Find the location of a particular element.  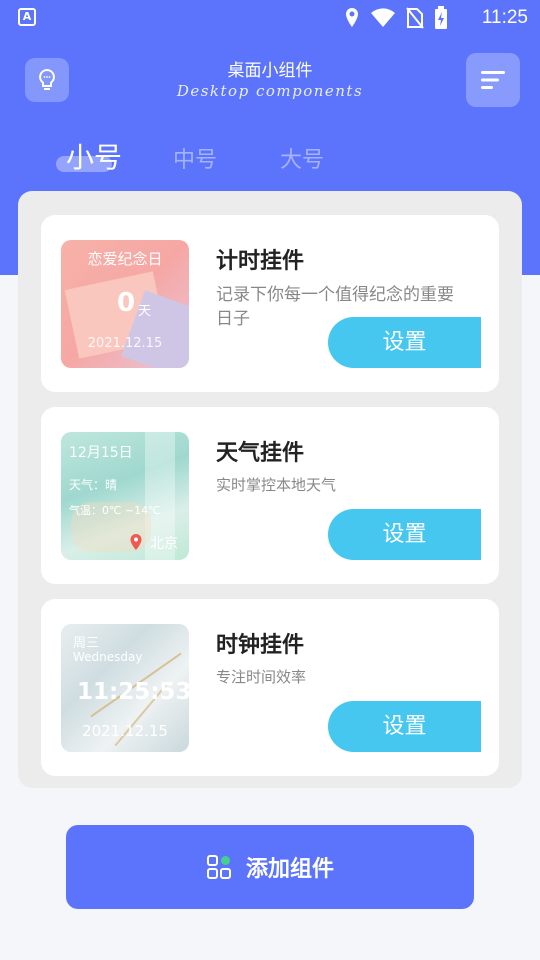

status-bar: A 11:25 is located at coordinates (270, 18).